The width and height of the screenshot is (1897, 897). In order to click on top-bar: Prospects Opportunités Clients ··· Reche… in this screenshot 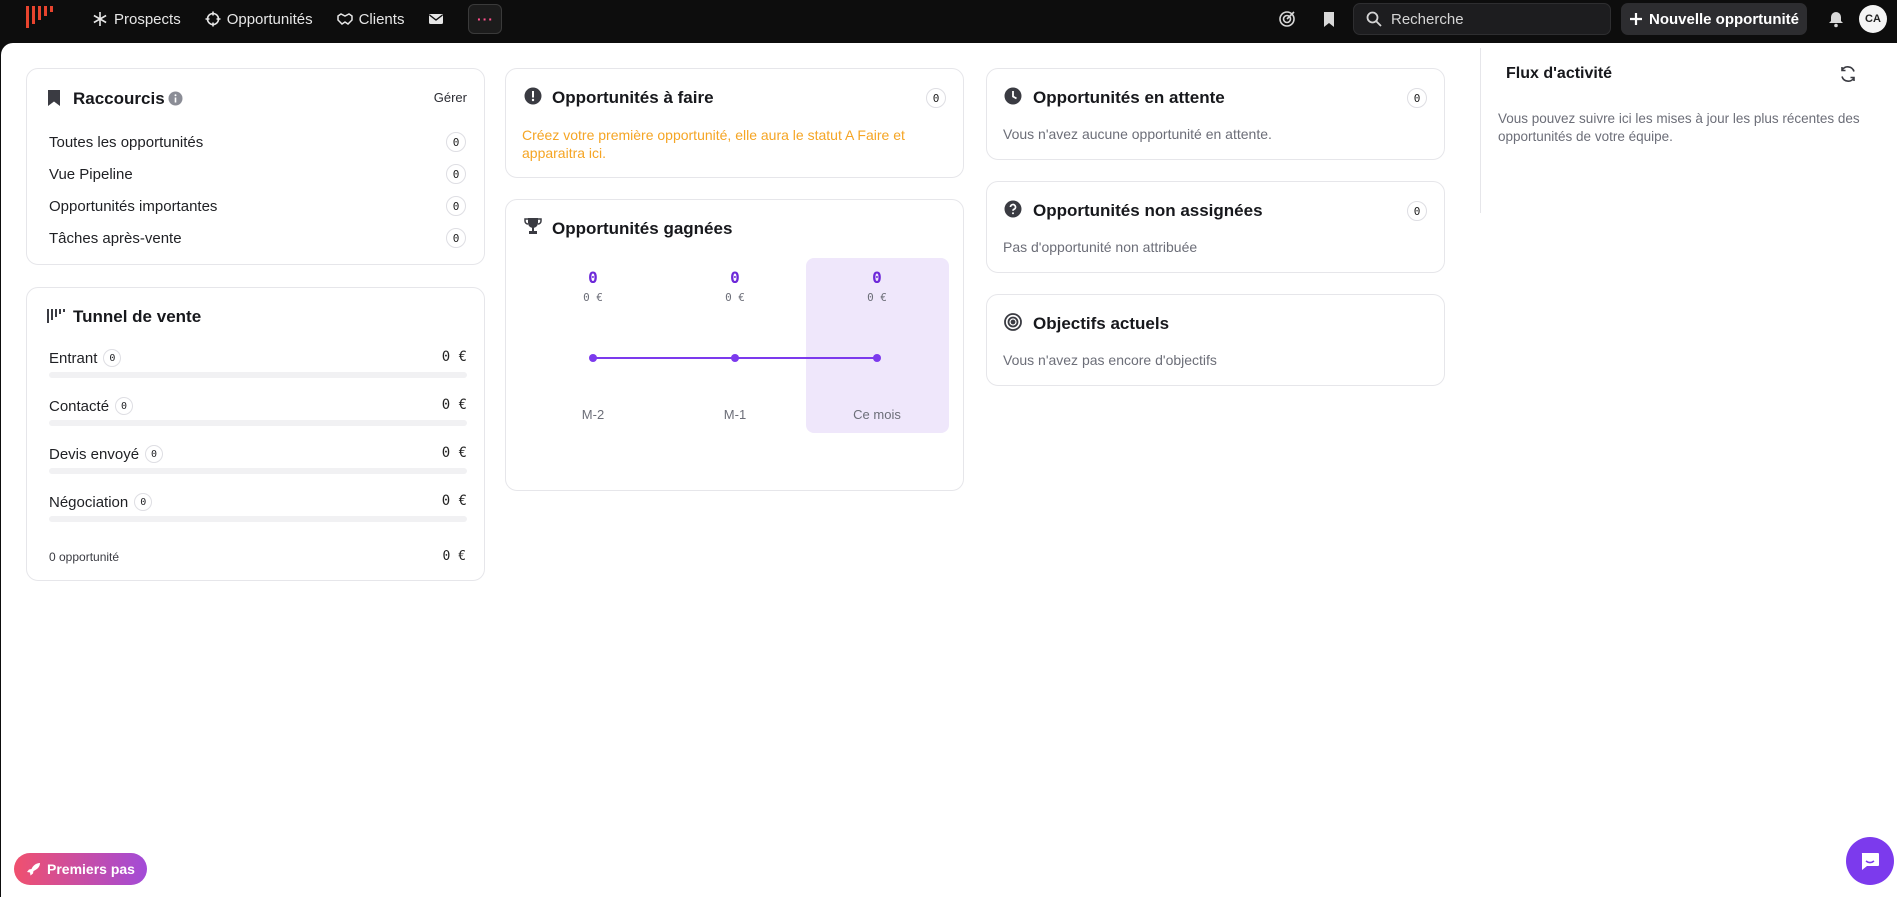, I will do `click(948, 21)`.